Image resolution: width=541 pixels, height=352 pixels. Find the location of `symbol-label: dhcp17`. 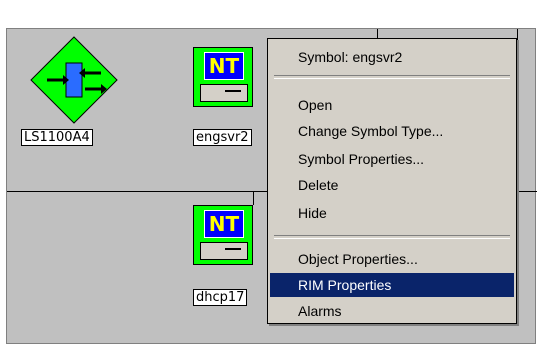

symbol-label: dhcp17 is located at coordinates (220, 297).